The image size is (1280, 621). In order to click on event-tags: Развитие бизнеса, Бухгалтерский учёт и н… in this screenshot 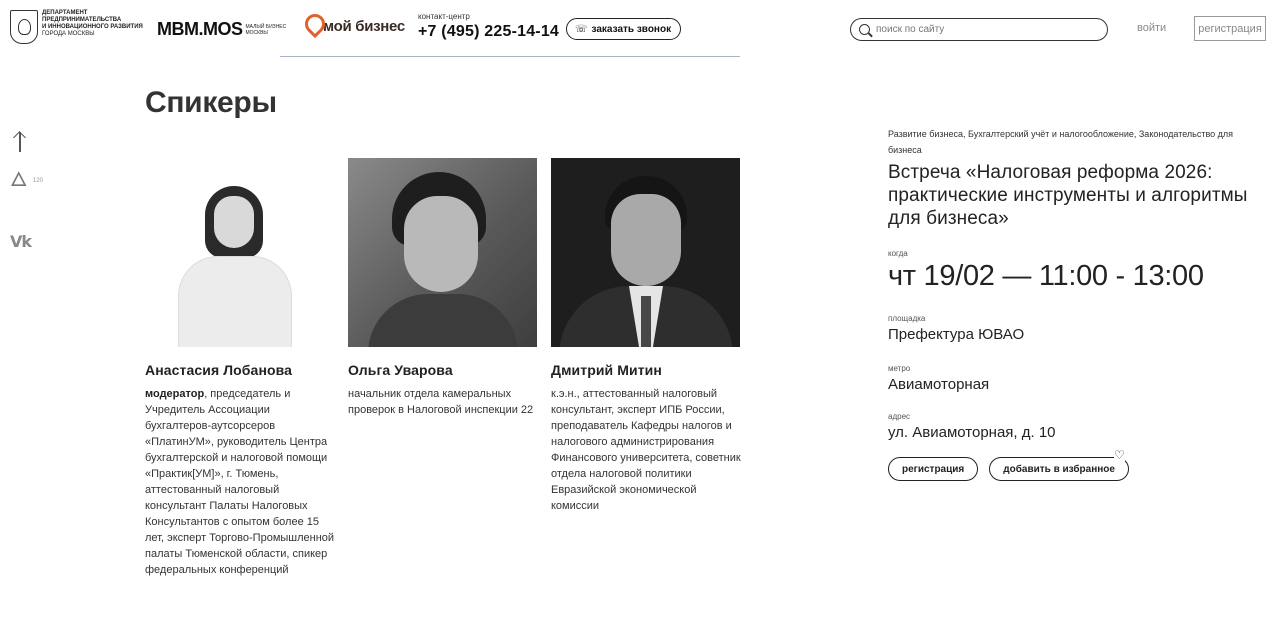, I will do `click(1078, 142)`.